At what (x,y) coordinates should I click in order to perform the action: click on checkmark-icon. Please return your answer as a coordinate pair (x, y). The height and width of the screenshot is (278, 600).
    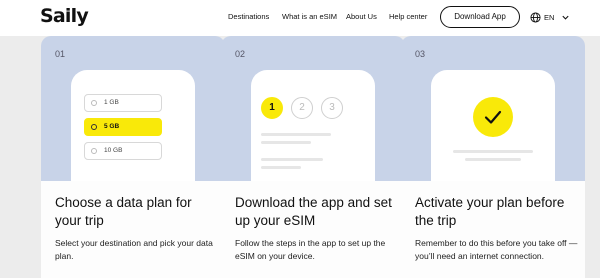
    Looking at the image, I should click on (493, 117).